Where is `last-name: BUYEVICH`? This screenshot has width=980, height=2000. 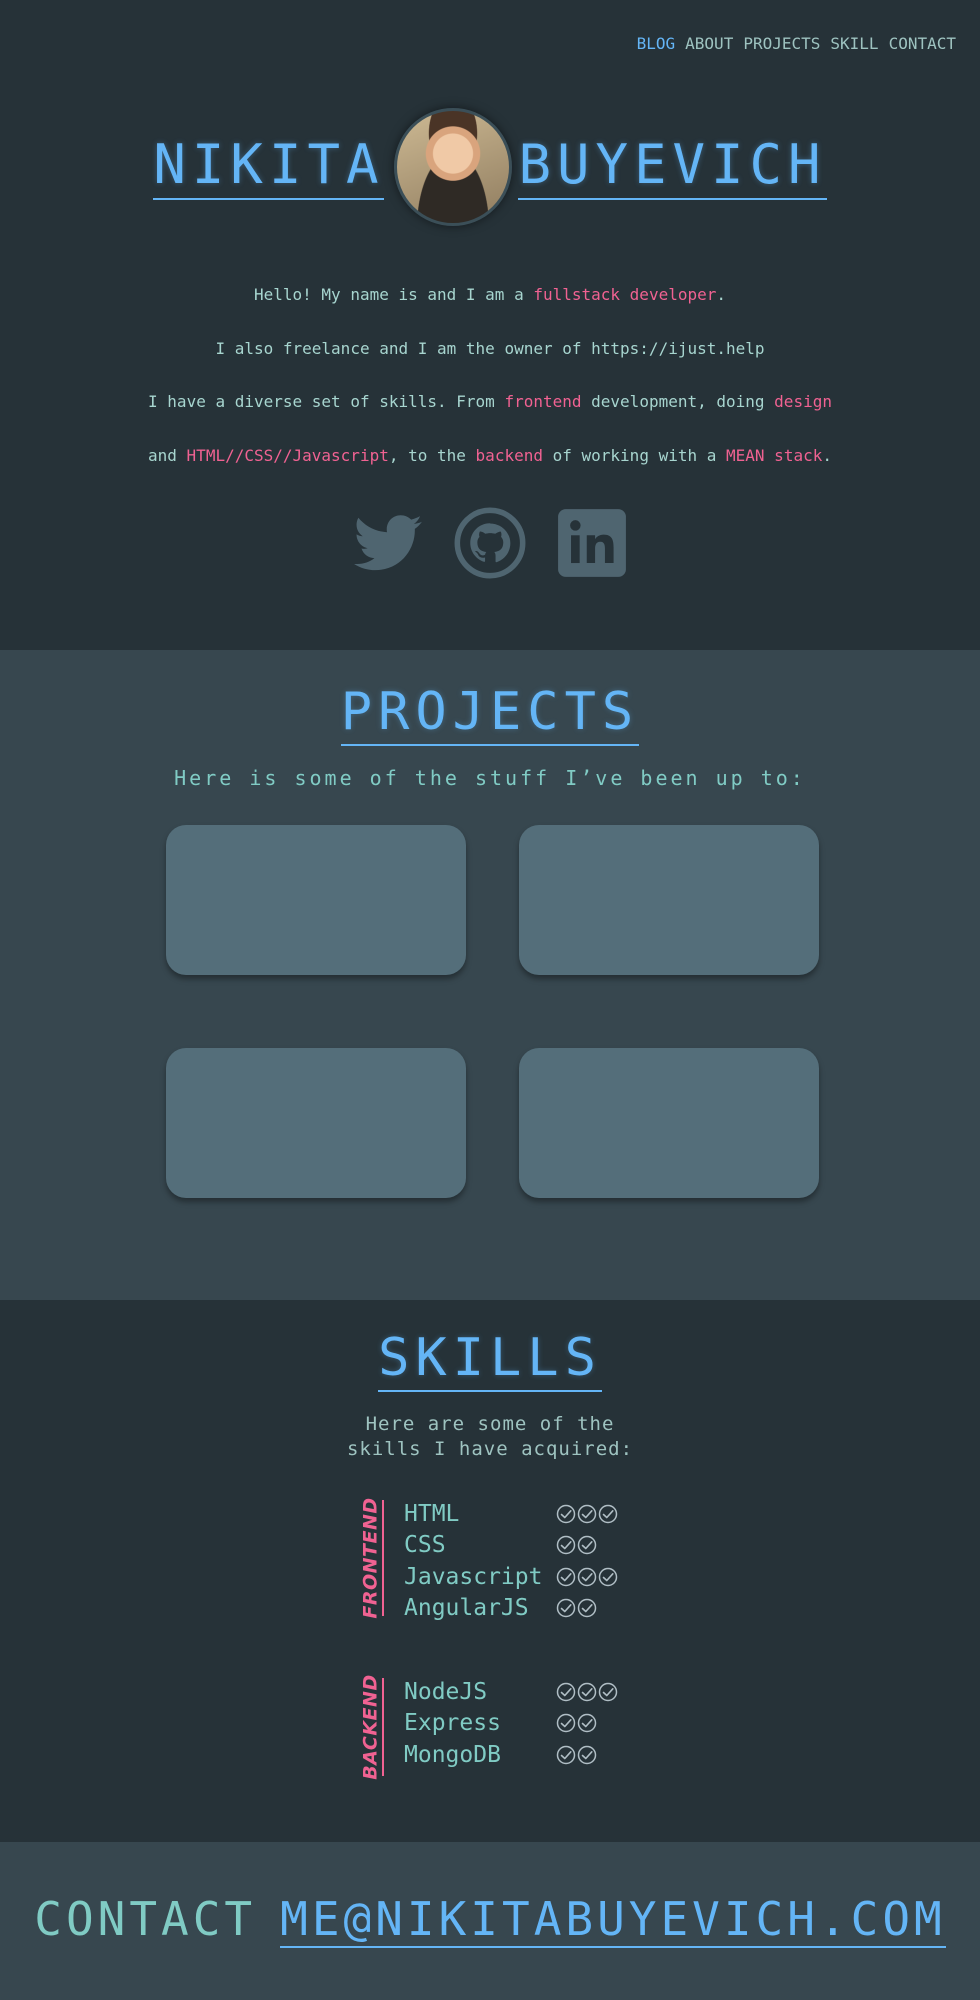
last-name: BUYEVICH is located at coordinates (672, 167).